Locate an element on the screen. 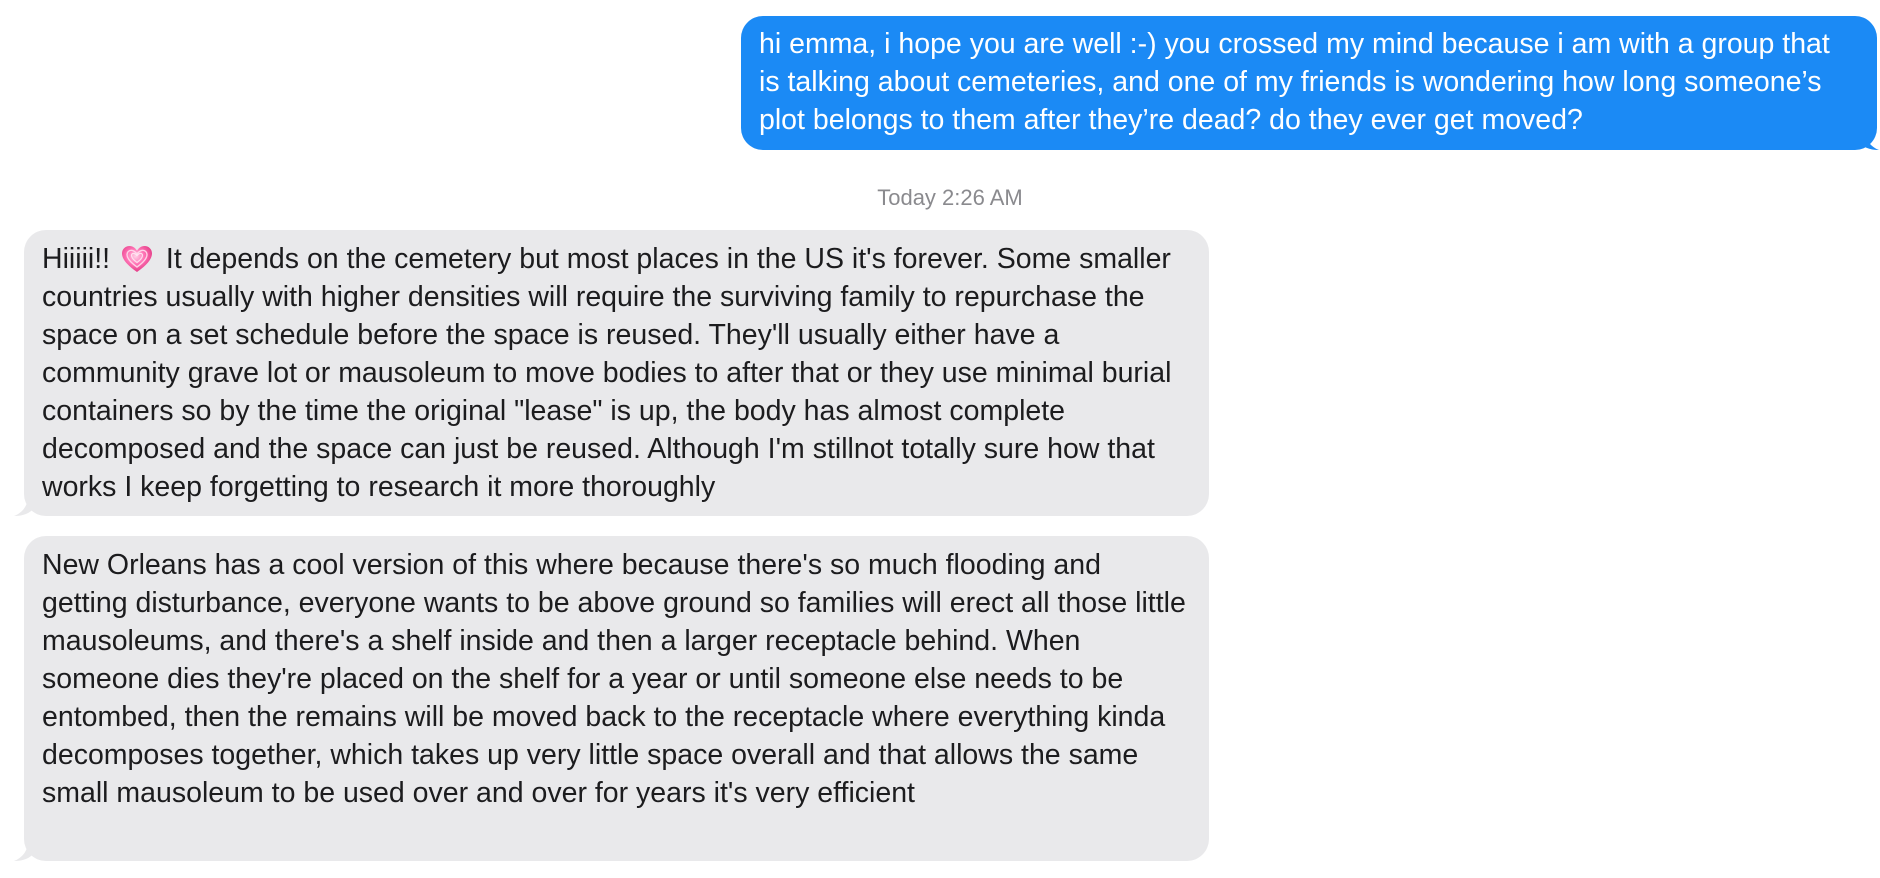  received-message-greeting: Hiiiii!! is located at coordinates (76, 259).